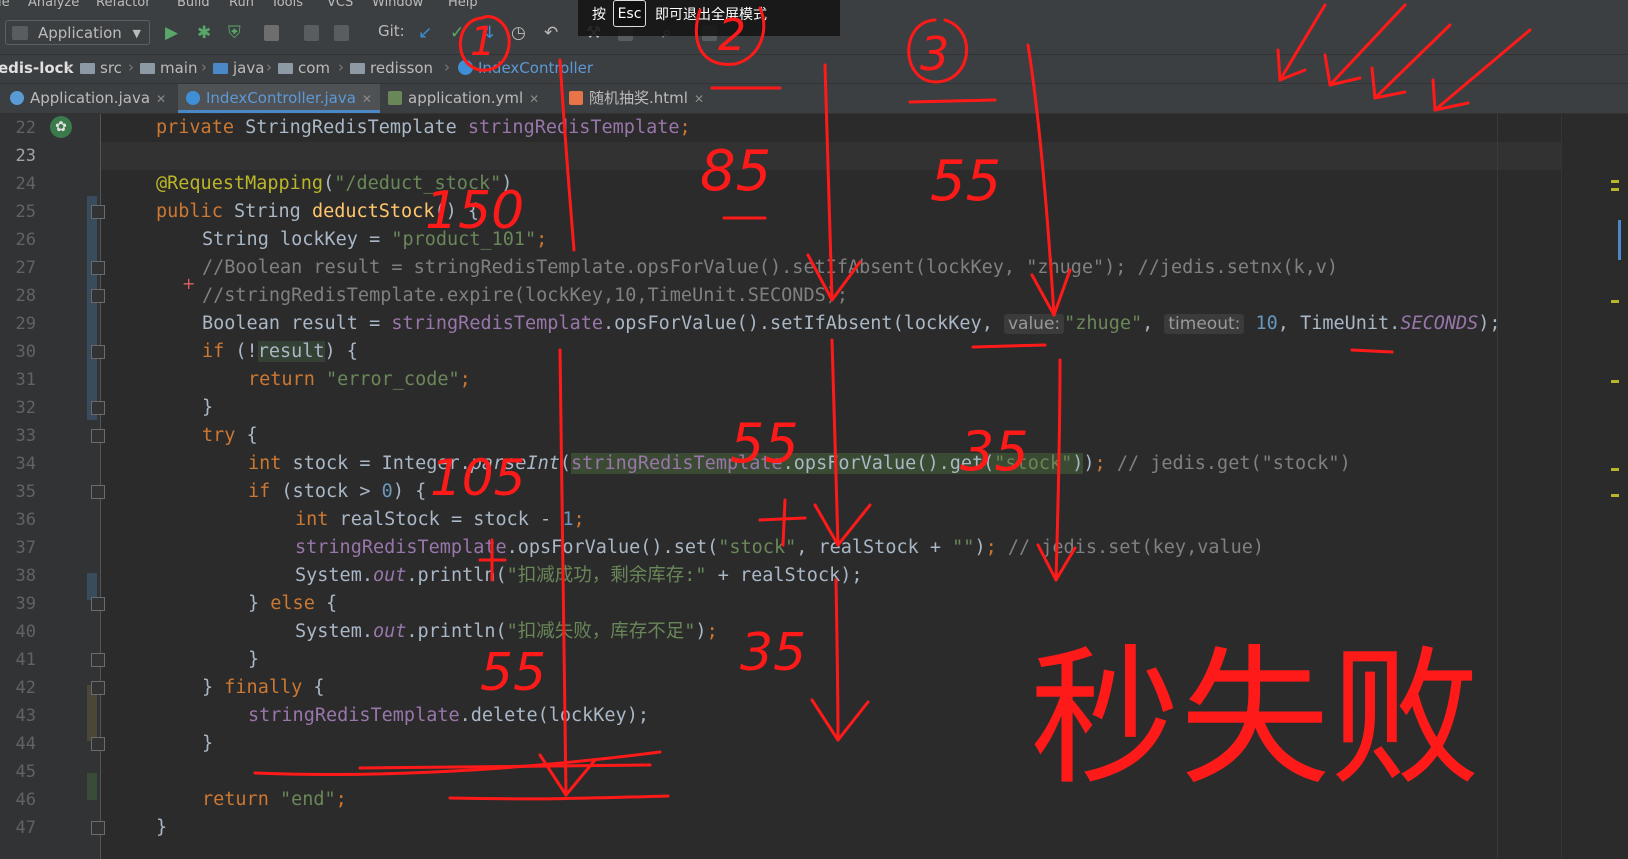  What do you see at coordinates (464, 239) in the screenshot?
I see `code-token: "product_101"` at bounding box center [464, 239].